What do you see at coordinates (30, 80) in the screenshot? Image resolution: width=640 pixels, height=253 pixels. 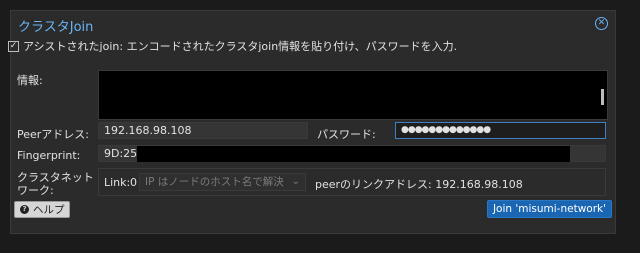 I see `info-label: 情報:` at bounding box center [30, 80].